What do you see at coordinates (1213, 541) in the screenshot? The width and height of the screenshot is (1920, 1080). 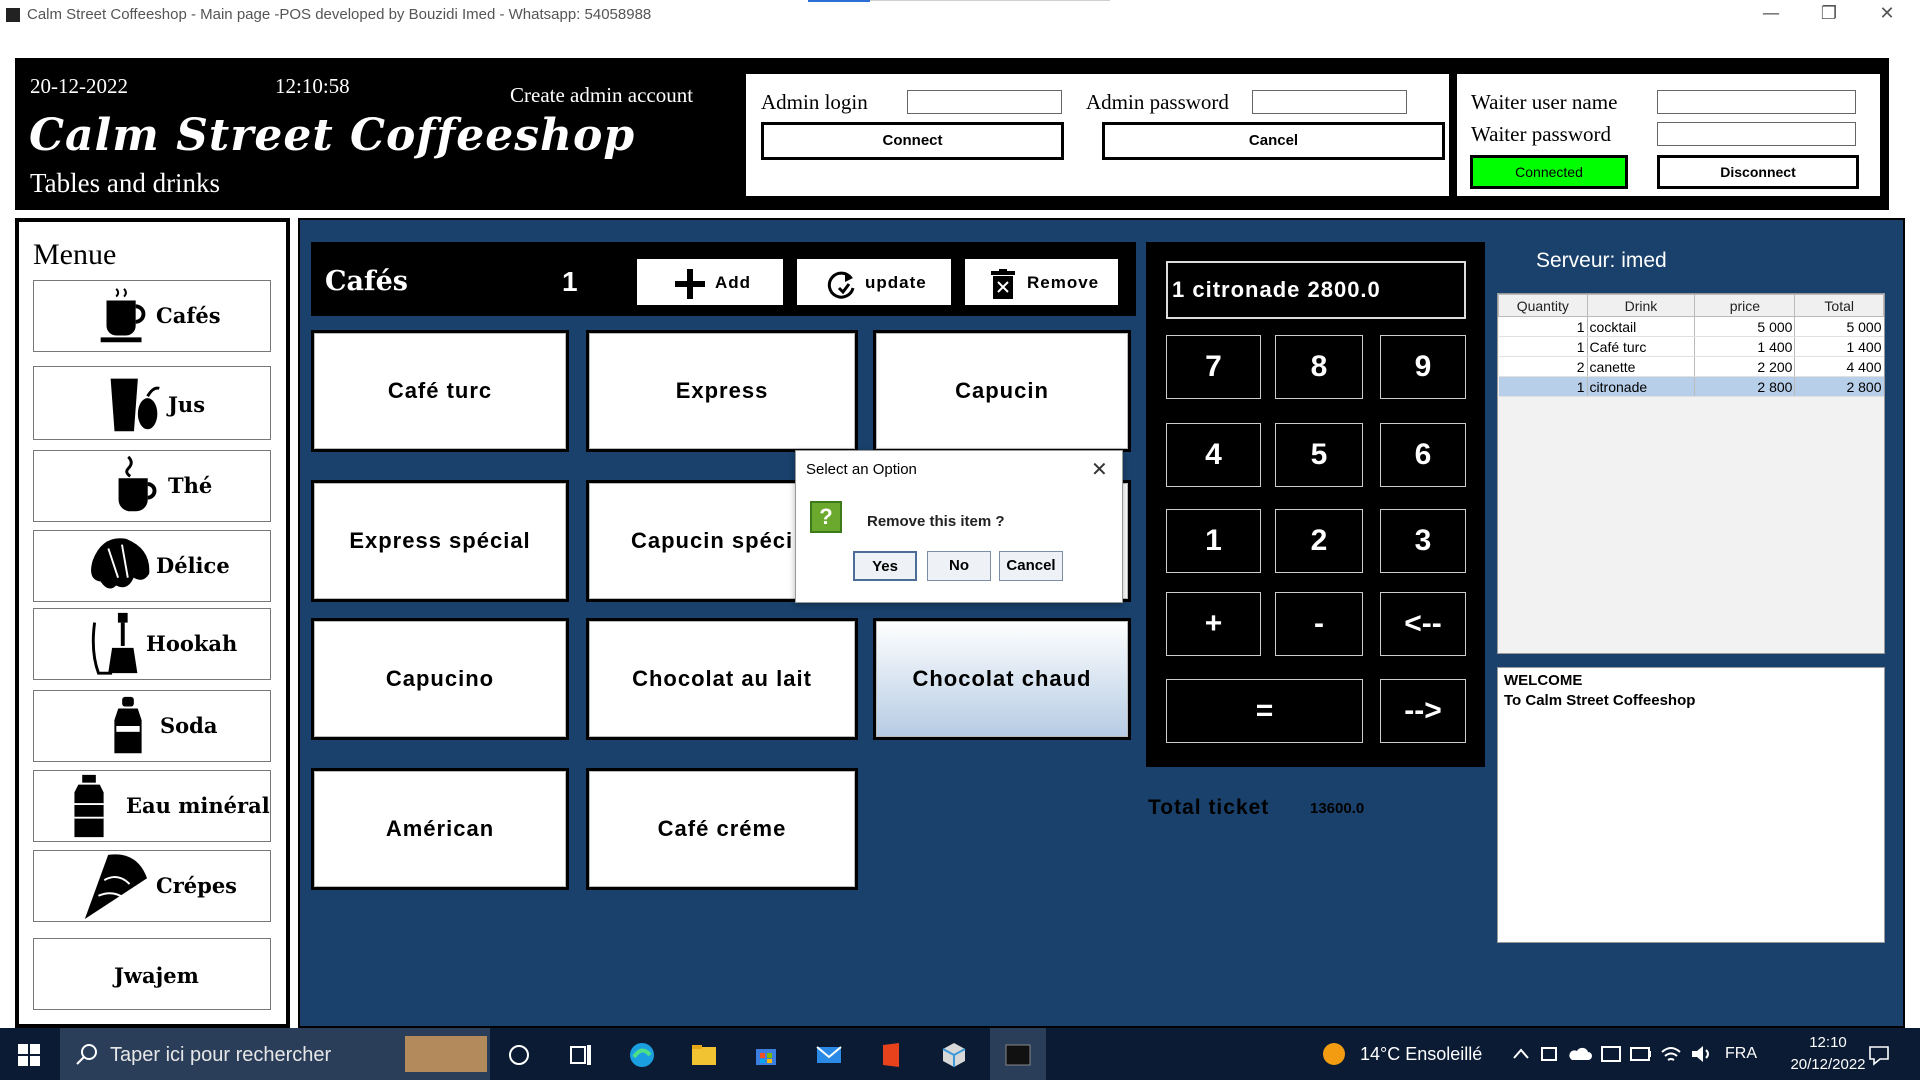 I see `key-1: 1` at bounding box center [1213, 541].